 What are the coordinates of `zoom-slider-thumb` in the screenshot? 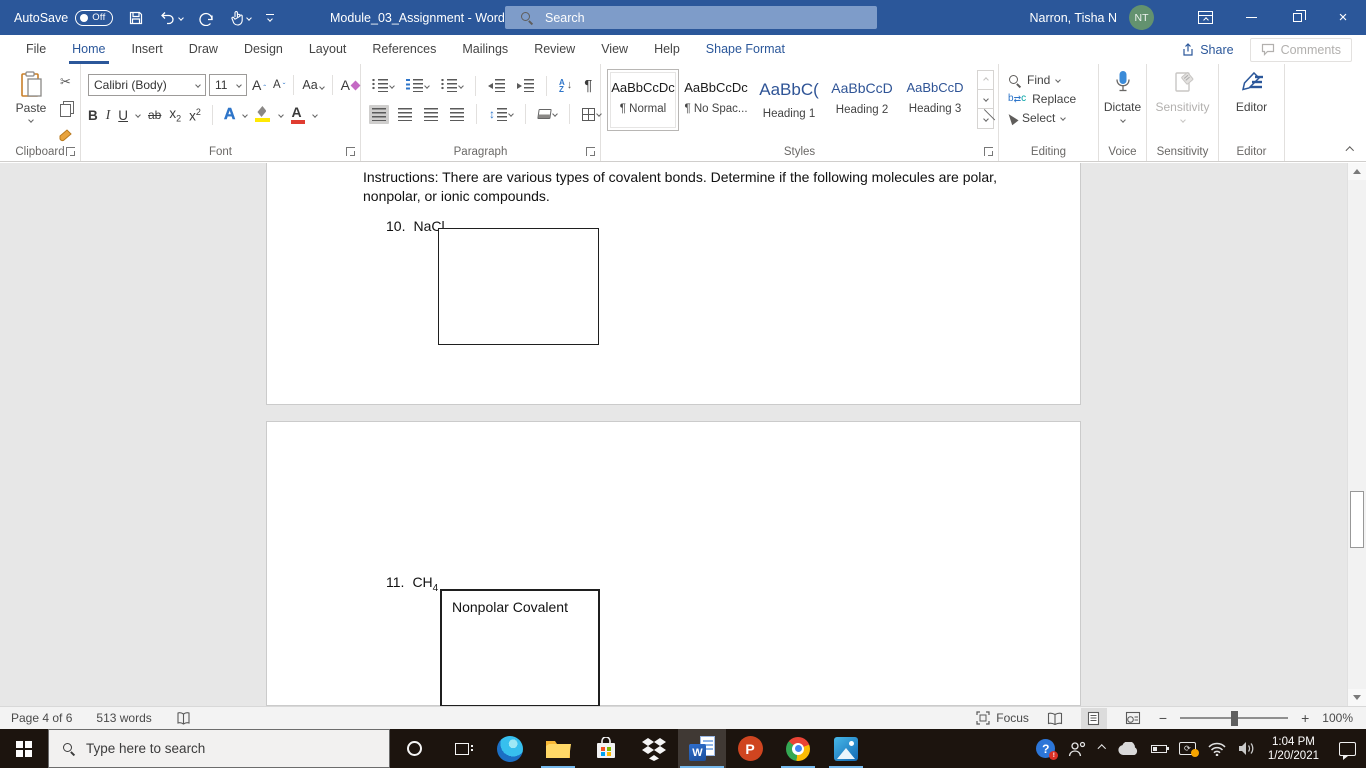 It's located at (1234, 718).